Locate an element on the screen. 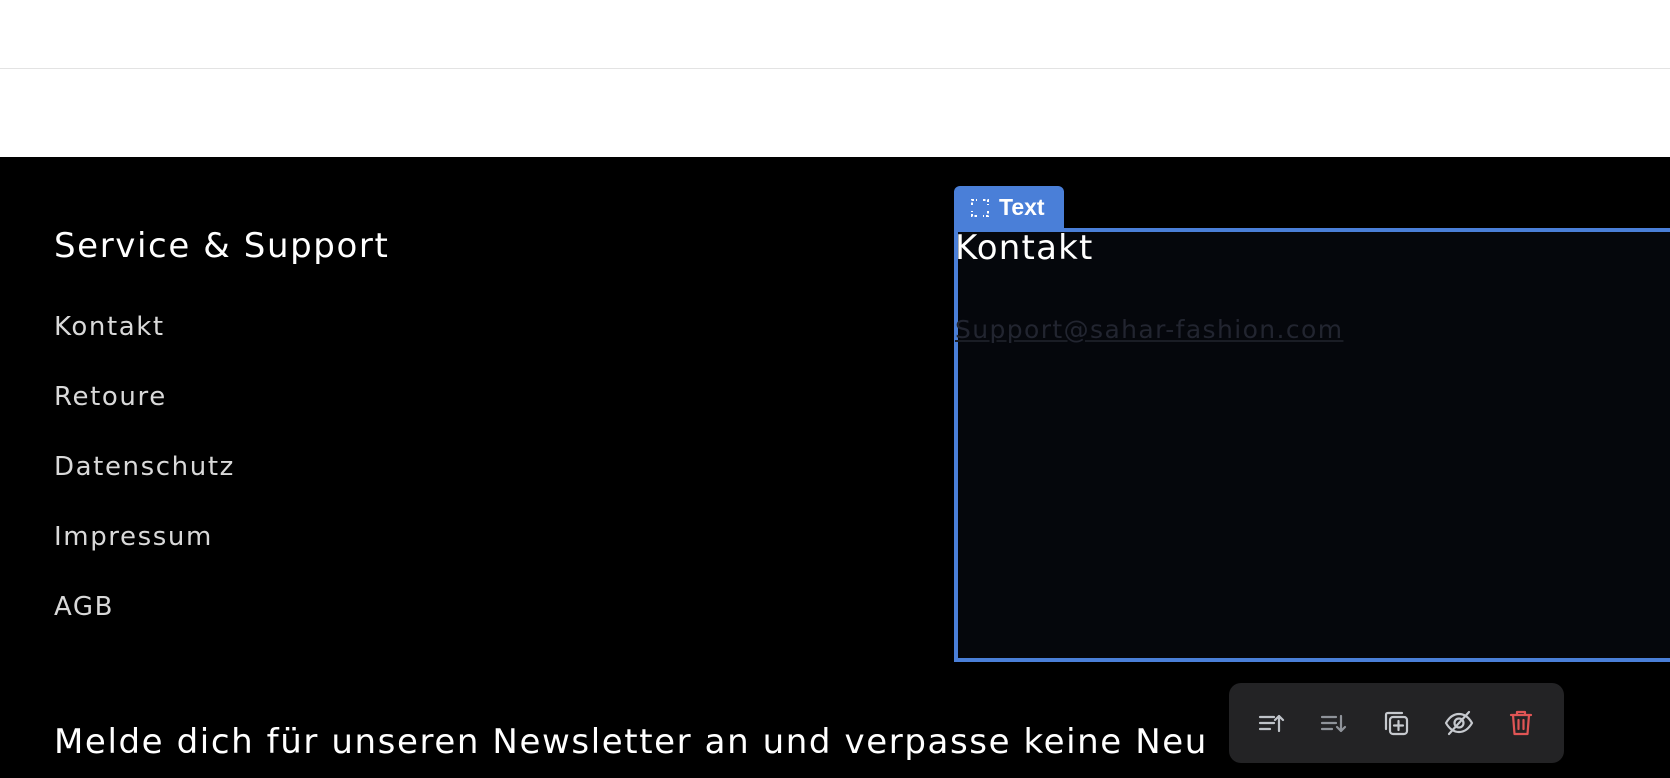  contact-heading: Kontakt is located at coordinates (1024, 248).